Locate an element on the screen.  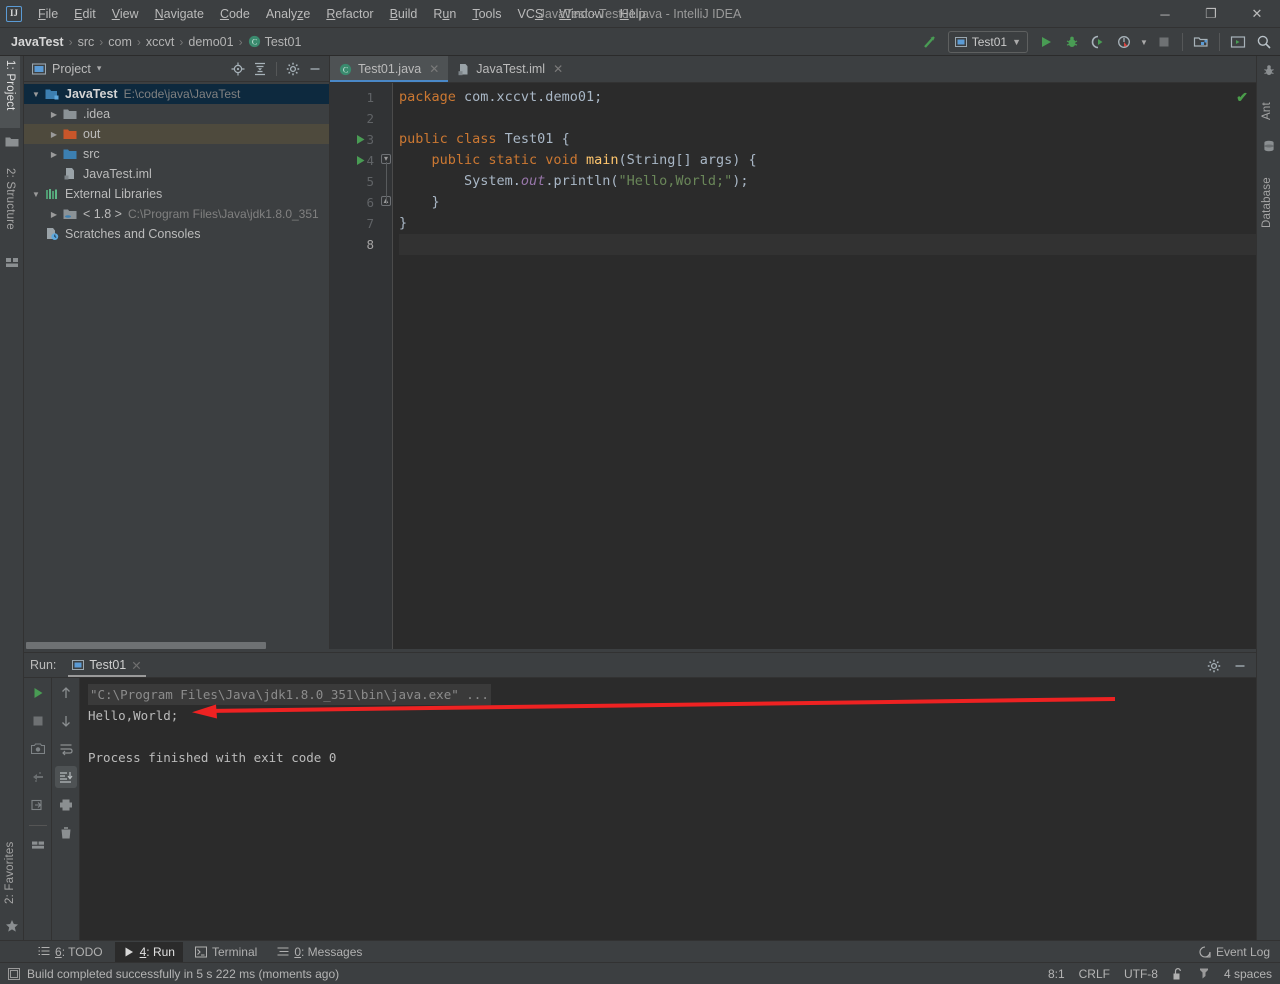
settings-icon is located at coordinates (1238, 42).